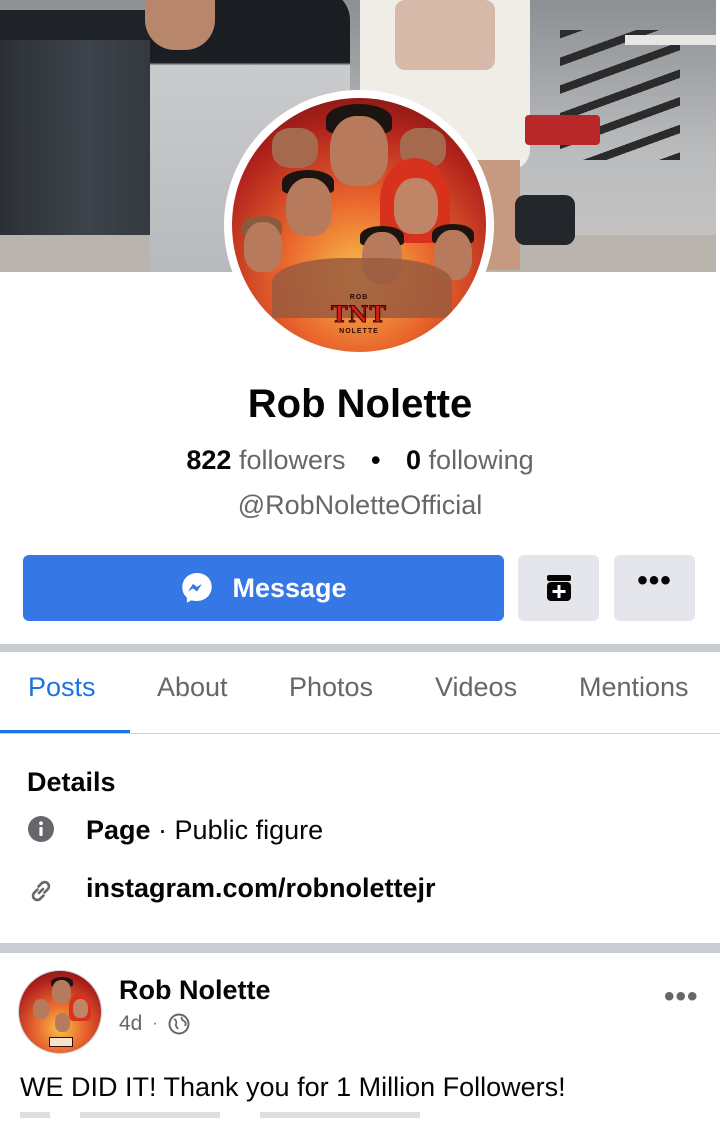 Image resolution: width=720 pixels, height=1126 pixels. I want to click on post-author-avatar, so click(60, 1012).